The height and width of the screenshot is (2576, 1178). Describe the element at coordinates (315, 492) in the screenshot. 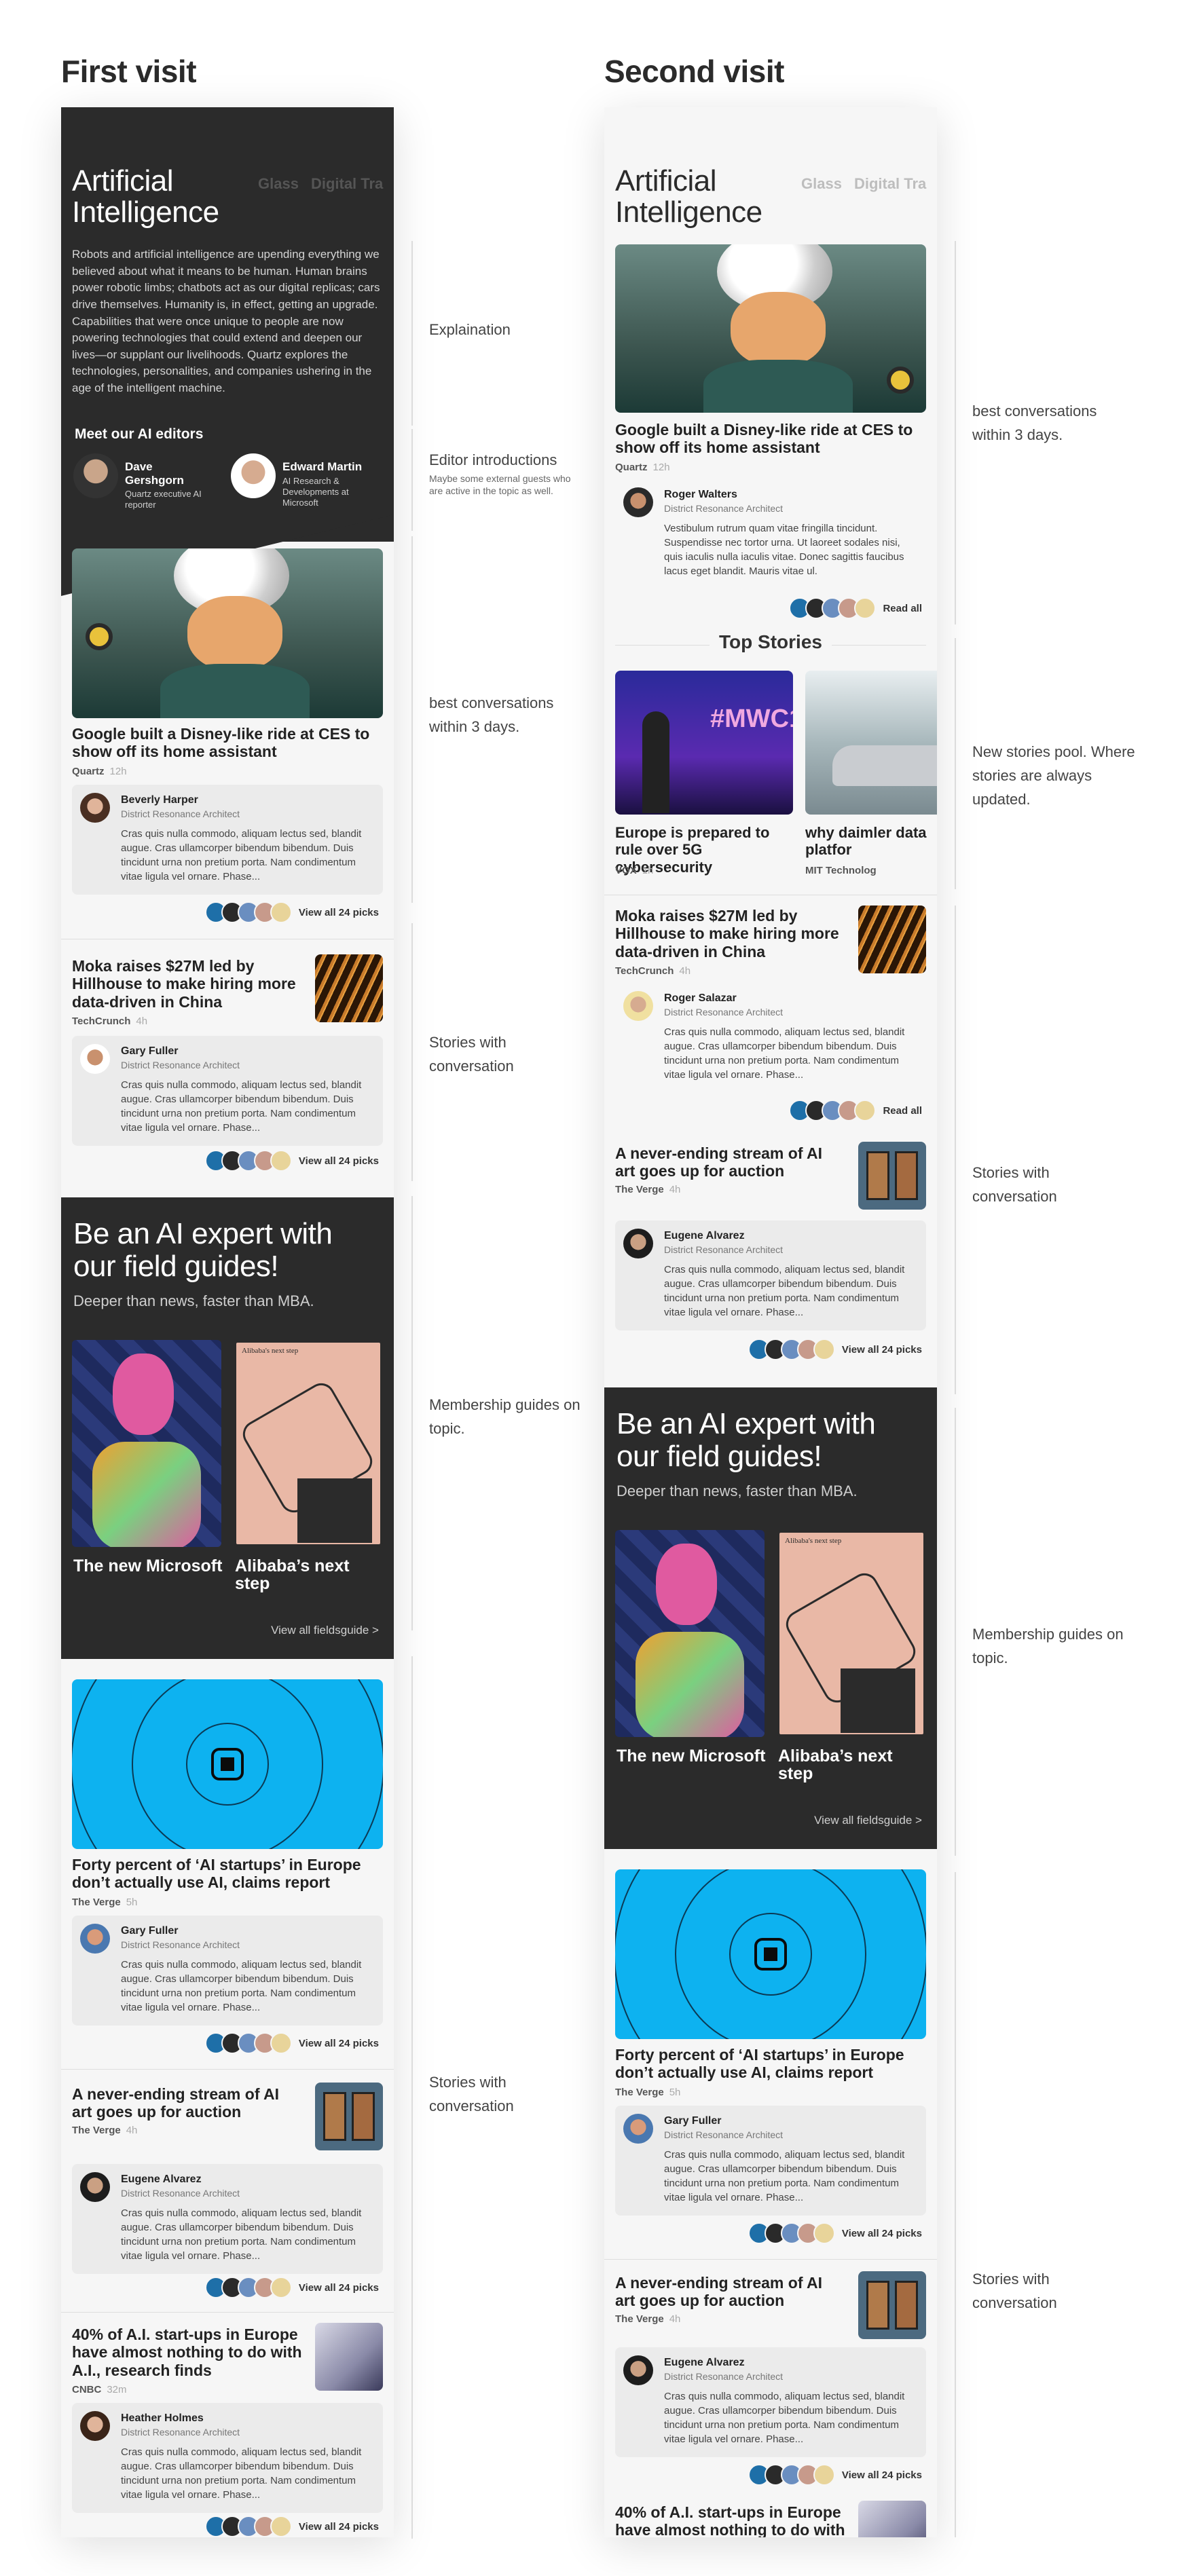

I see `editor-role: AI Research & Developments at Microsoft` at that location.